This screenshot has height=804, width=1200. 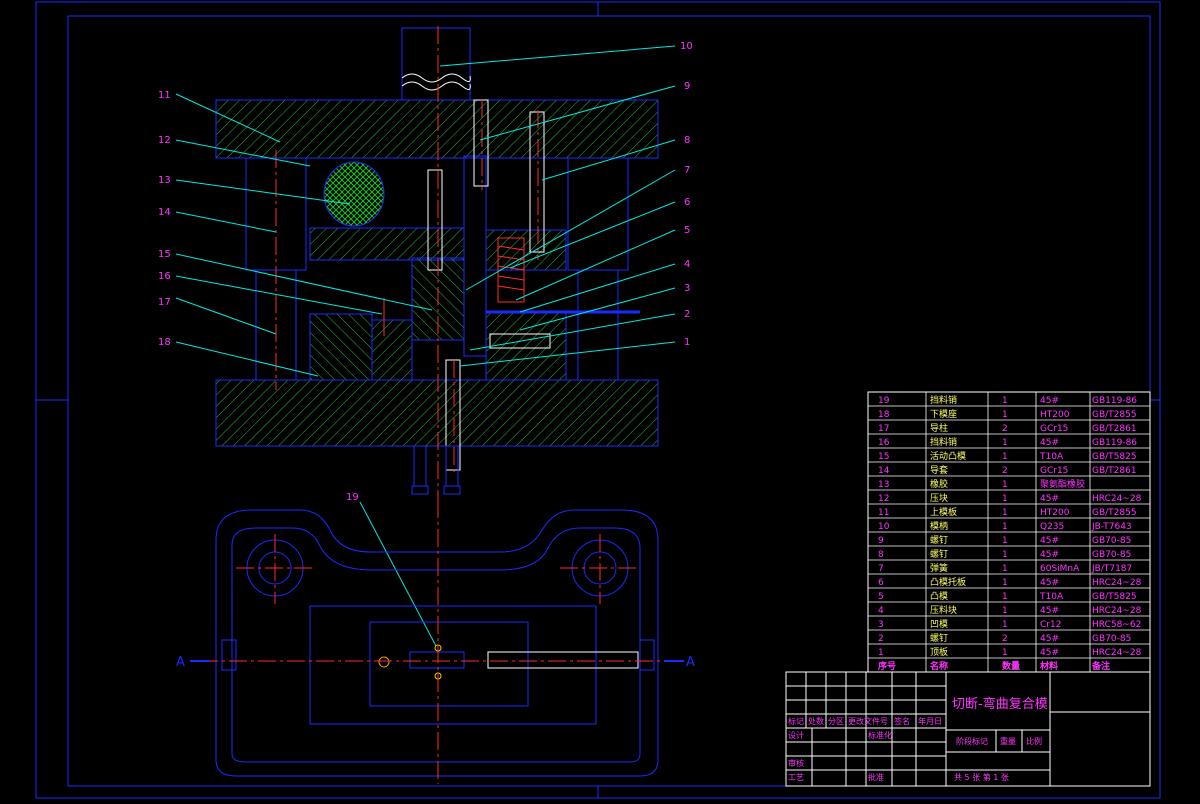 What do you see at coordinates (687, 202) in the screenshot?
I see `callout-6: 6` at bounding box center [687, 202].